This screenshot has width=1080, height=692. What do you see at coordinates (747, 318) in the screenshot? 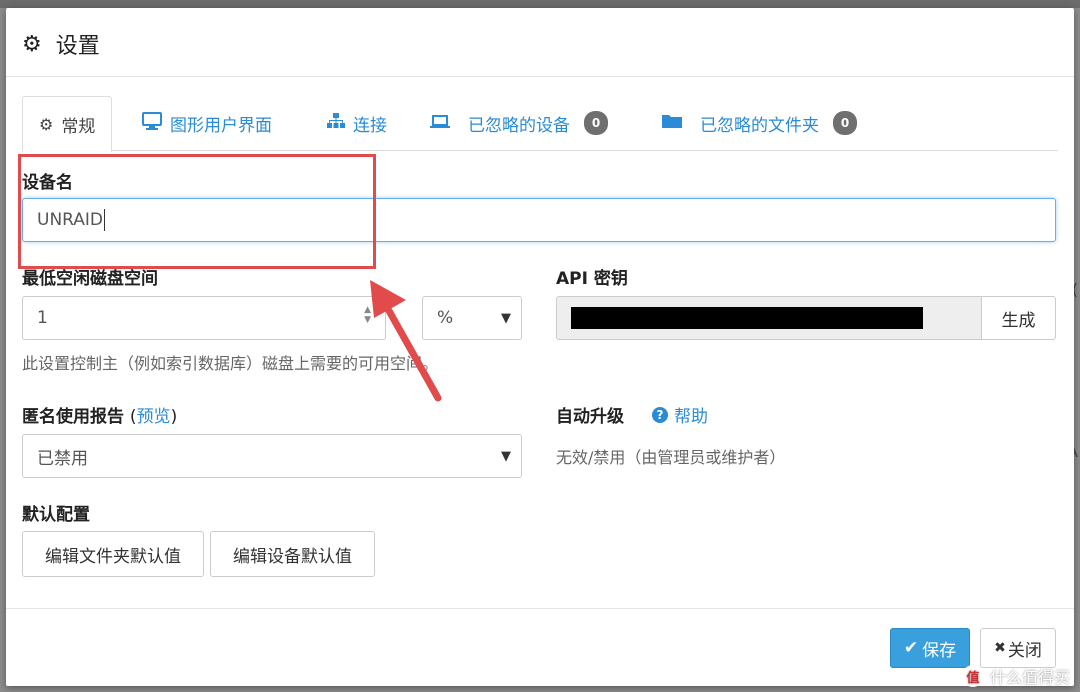
I see `api-key-redacted` at bounding box center [747, 318].